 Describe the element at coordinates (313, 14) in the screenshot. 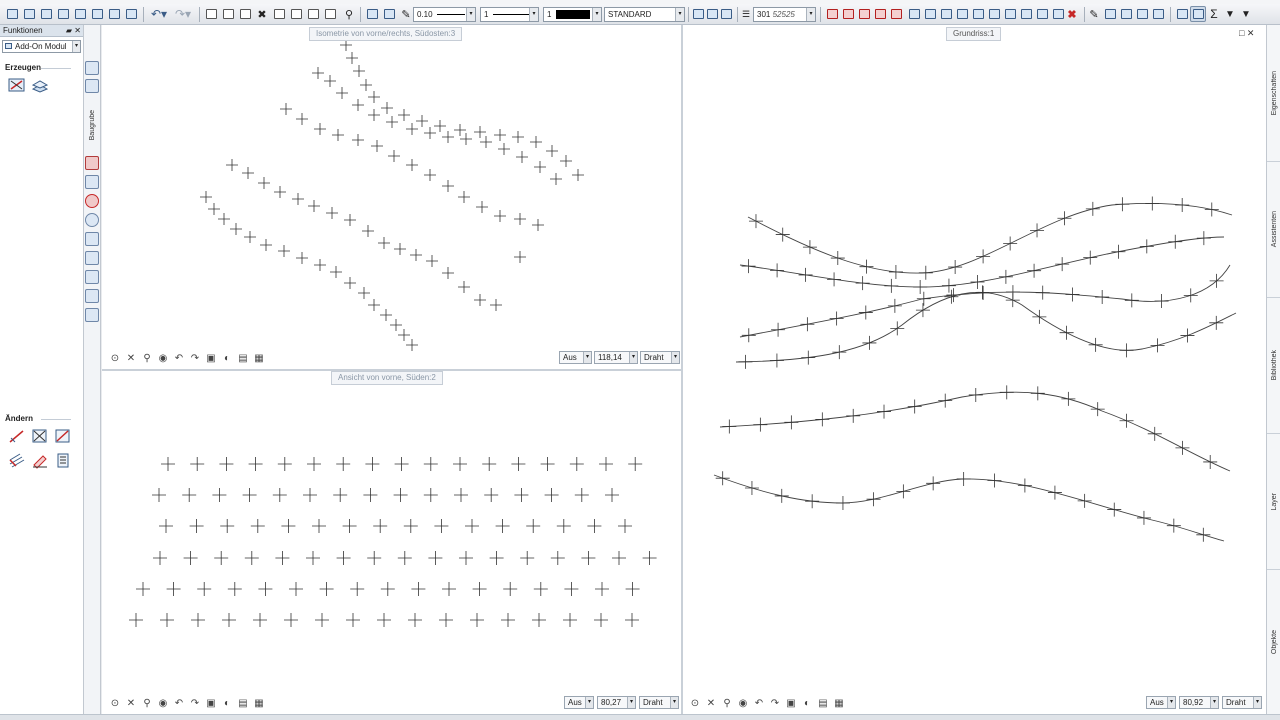

I see `mirror-icon` at that location.